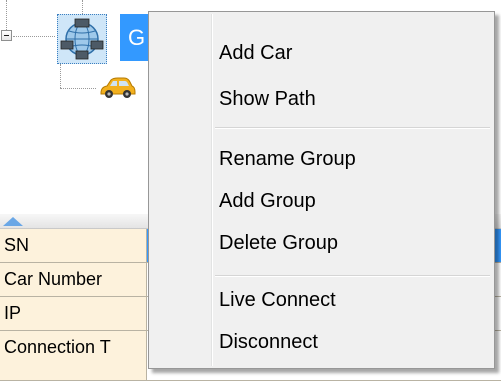 The width and height of the screenshot is (501, 381). I want to click on menu-item-disconnect: Disconnect, so click(321, 342).